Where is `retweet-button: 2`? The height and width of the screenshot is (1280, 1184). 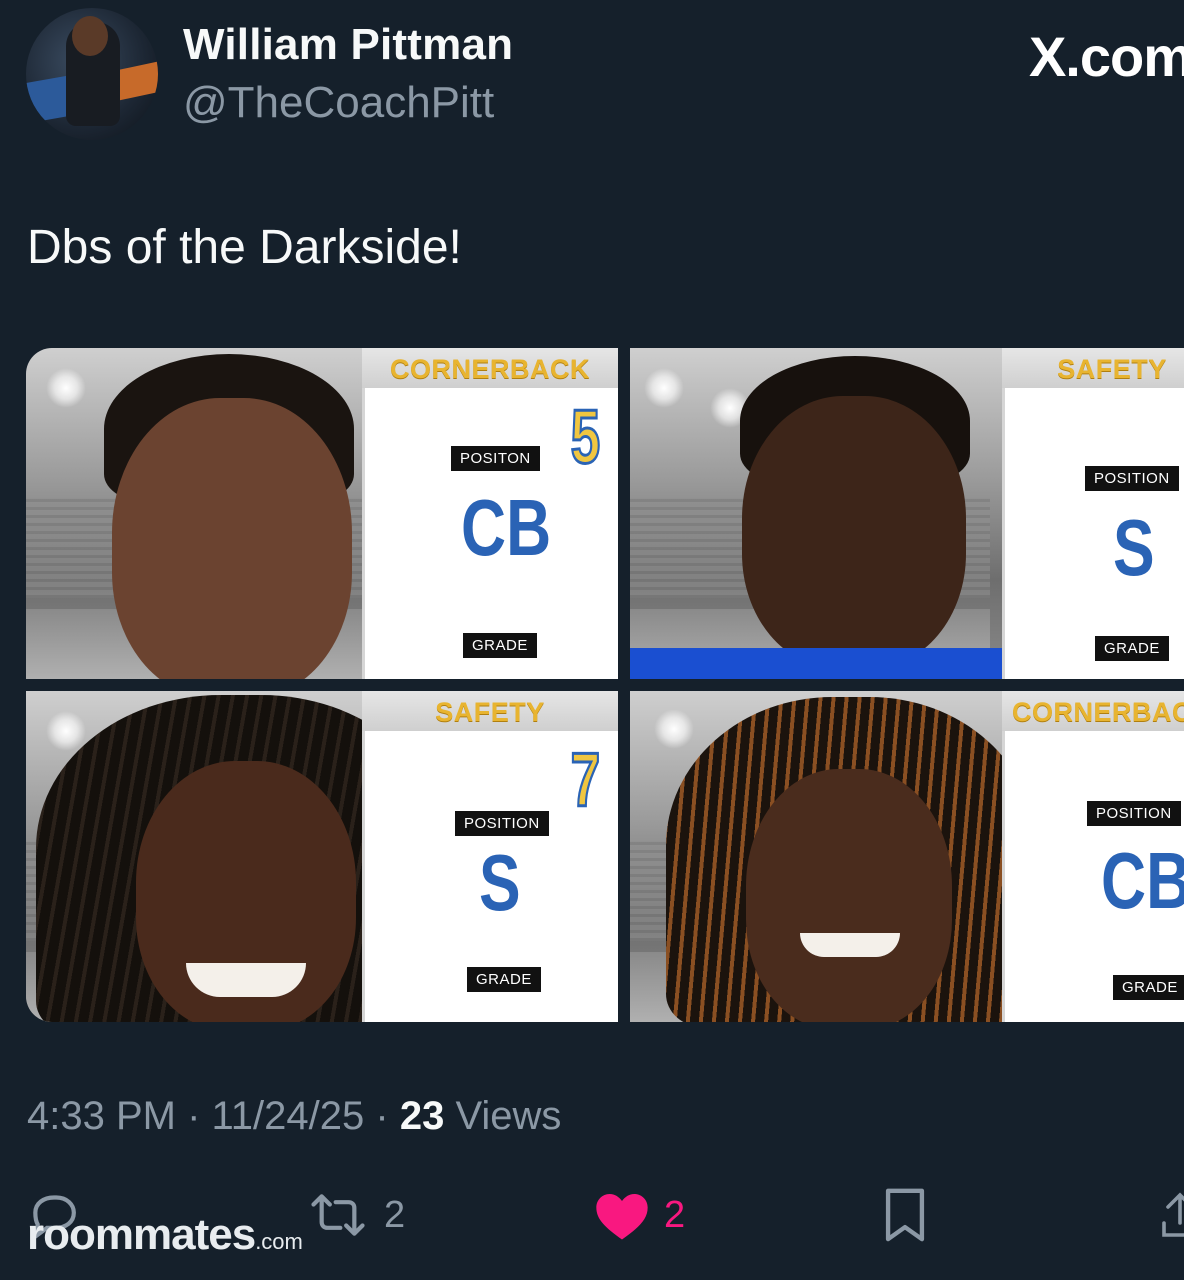
retweet-button: 2 is located at coordinates (355, 1215).